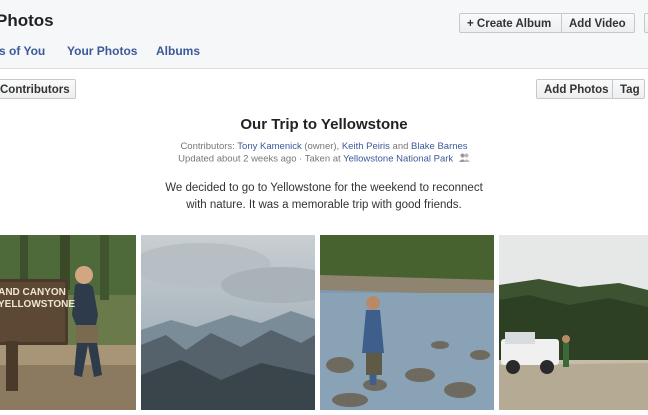 The height and width of the screenshot is (415, 648). Describe the element at coordinates (629, 89) in the screenshot. I see `tag-button: Tag` at that location.